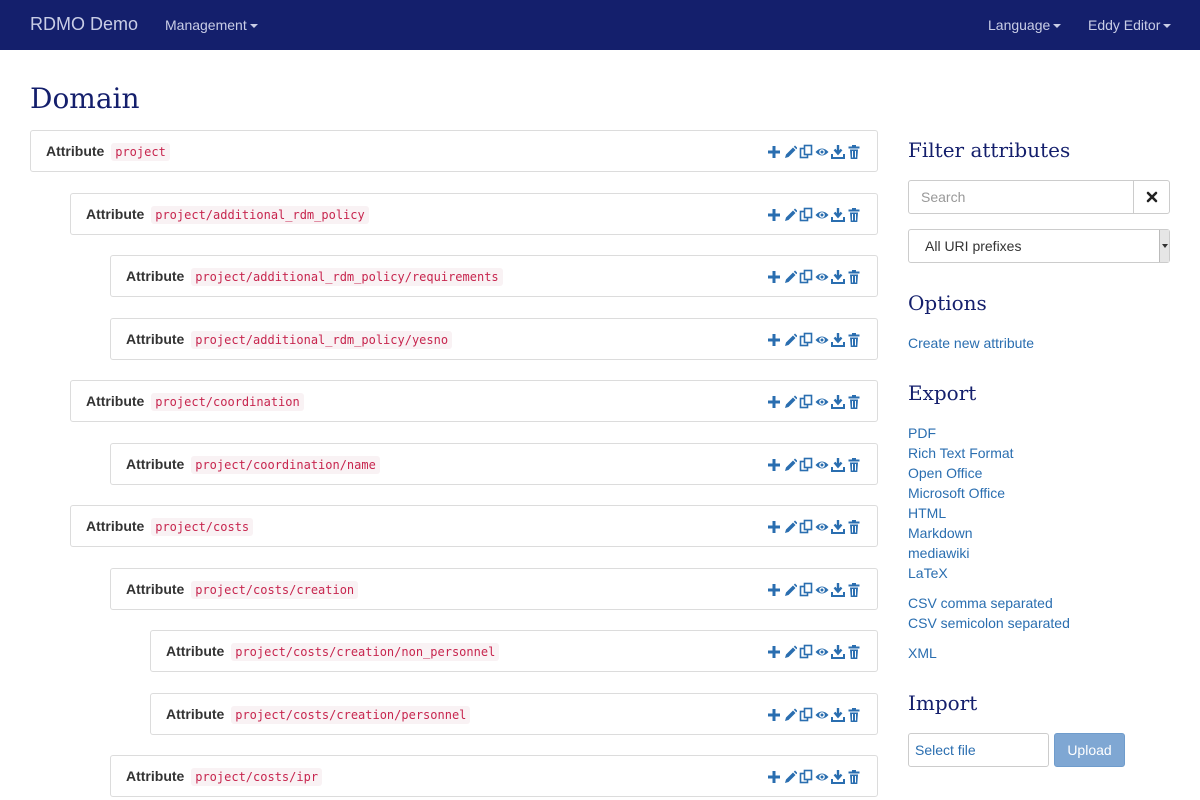  What do you see at coordinates (211, 25) in the screenshot?
I see `management-menu: Management` at bounding box center [211, 25].